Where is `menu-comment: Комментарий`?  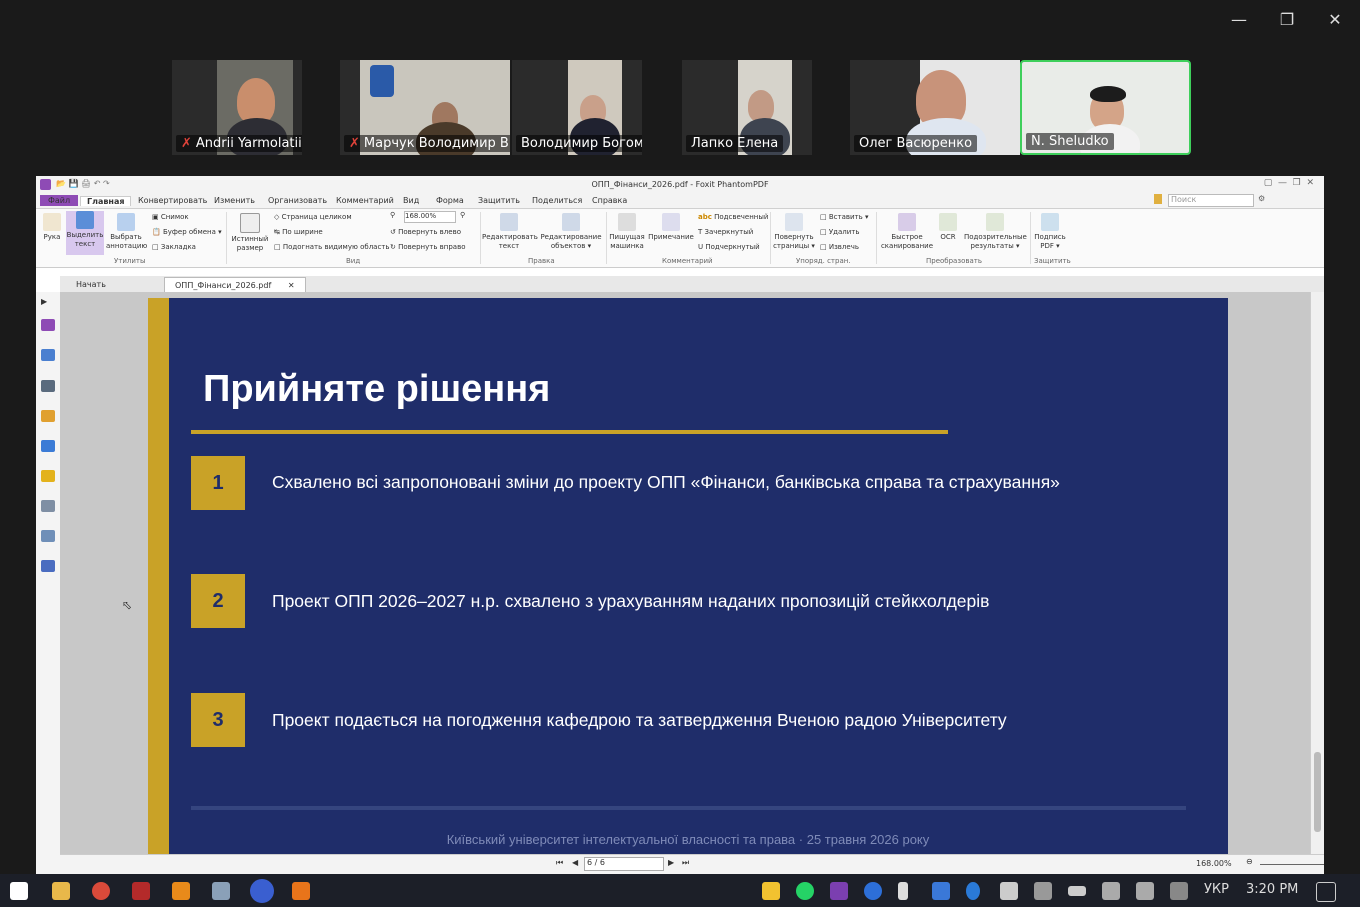 menu-comment: Комментарий is located at coordinates (365, 200).